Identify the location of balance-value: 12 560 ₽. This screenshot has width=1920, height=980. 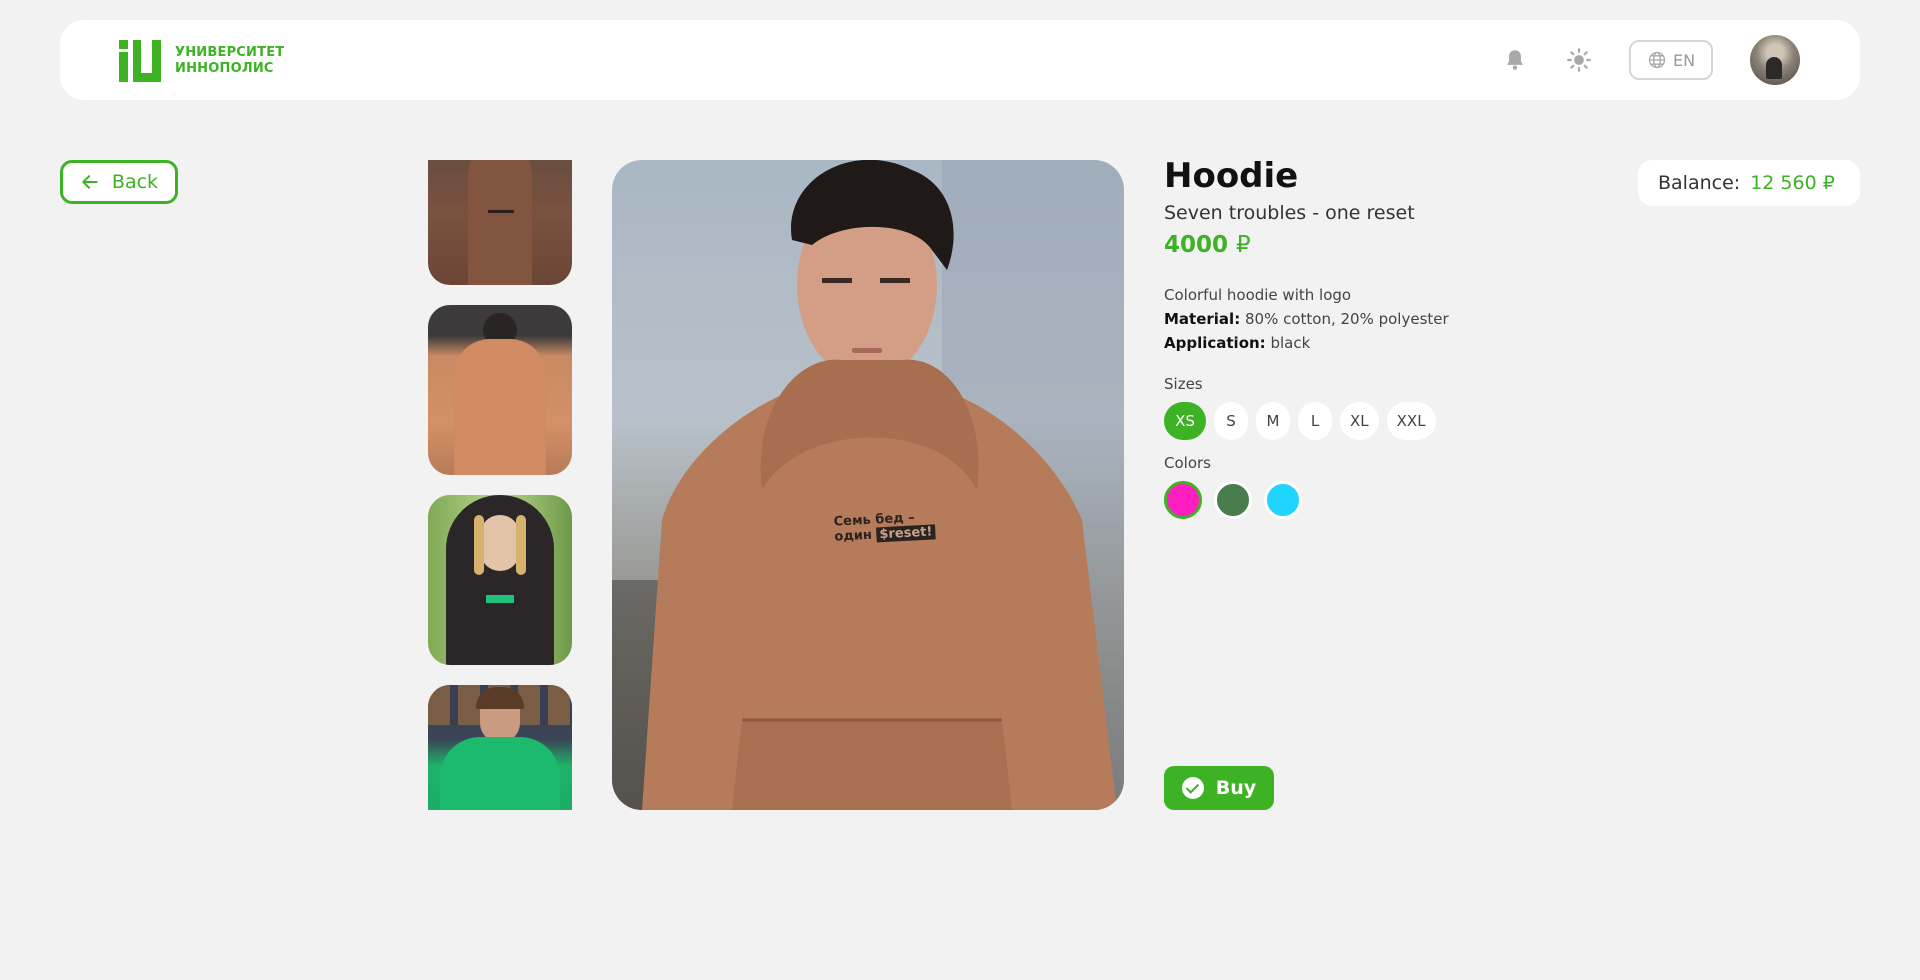
(1792, 183).